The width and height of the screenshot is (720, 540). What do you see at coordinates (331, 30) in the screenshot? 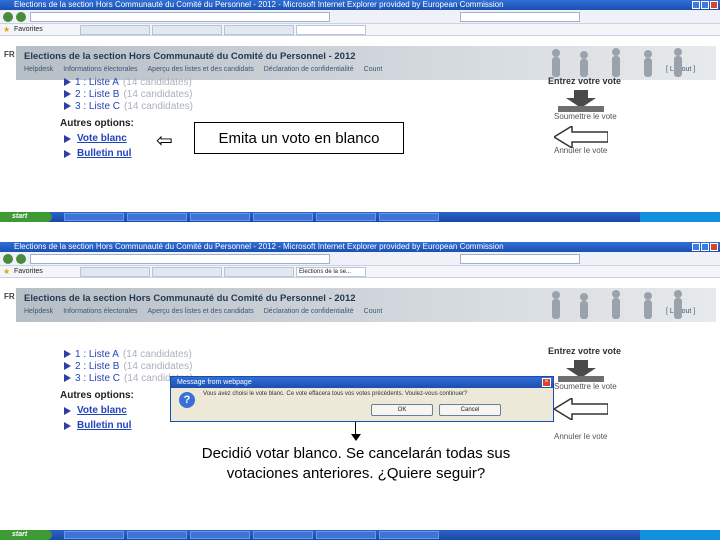
I see `tab-active` at bounding box center [331, 30].